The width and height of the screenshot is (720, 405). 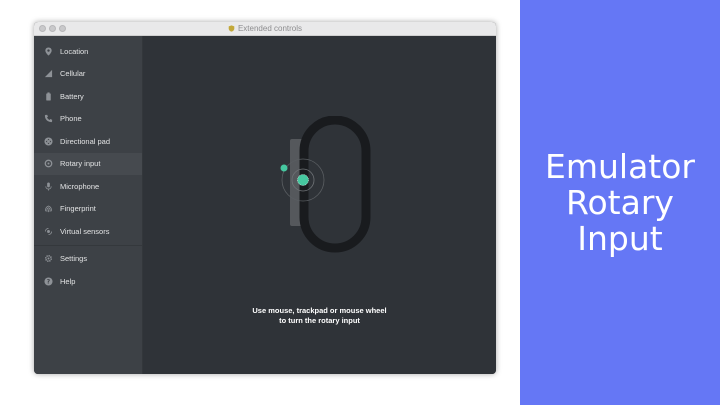 What do you see at coordinates (48, 73) in the screenshot?
I see `cellular-signal-icon` at bounding box center [48, 73].